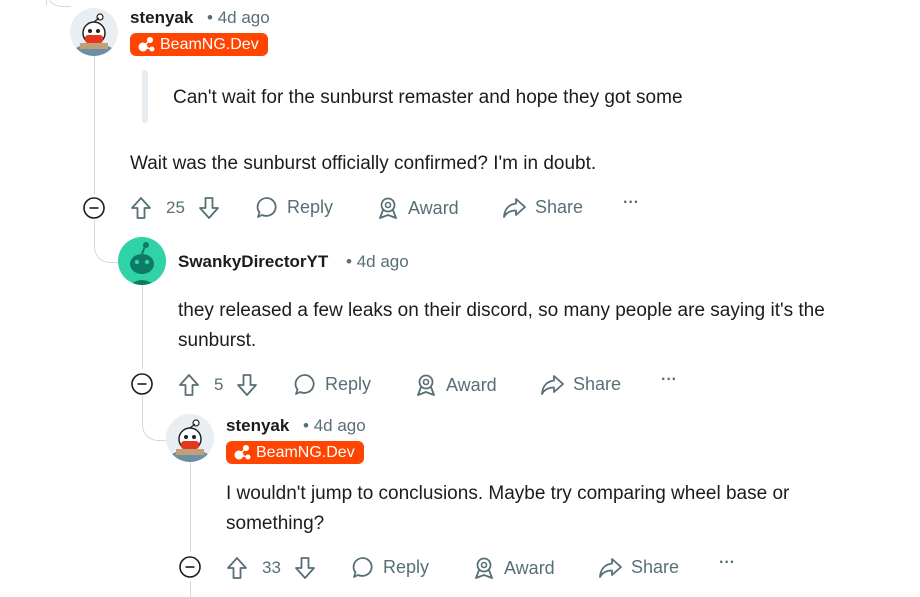 The height and width of the screenshot is (597, 920). I want to click on vote-count: 5, so click(219, 384).